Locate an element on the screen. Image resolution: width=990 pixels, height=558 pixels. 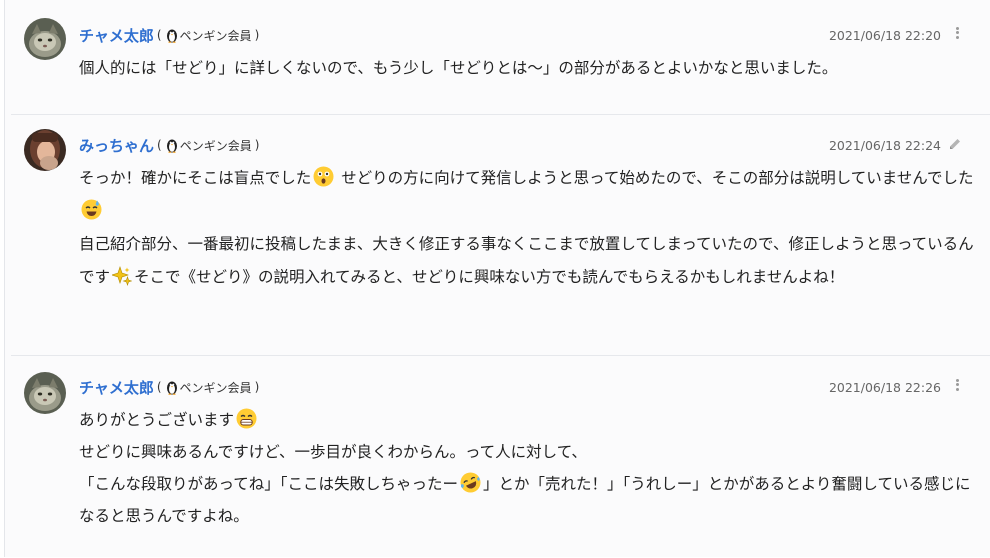
pencil-icon is located at coordinates (955, 145).